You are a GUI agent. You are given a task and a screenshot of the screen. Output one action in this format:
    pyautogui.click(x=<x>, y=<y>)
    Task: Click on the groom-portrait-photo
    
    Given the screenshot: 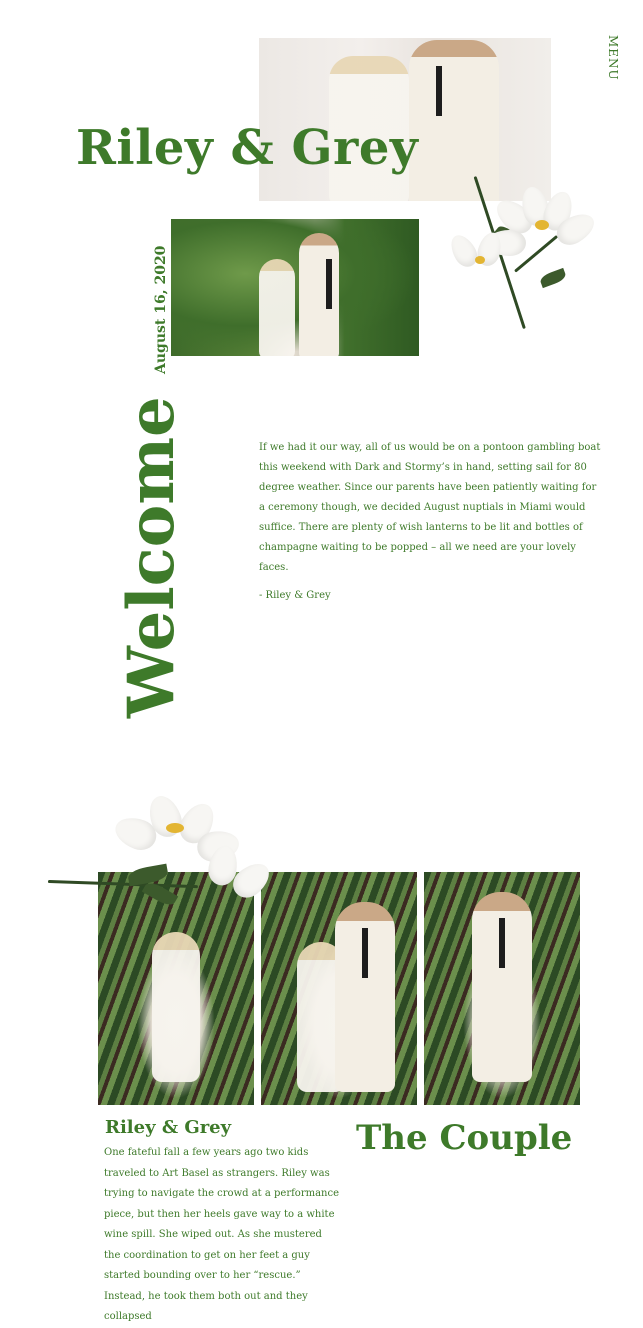 What is the action you would take?
    pyautogui.click(x=502, y=988)
    